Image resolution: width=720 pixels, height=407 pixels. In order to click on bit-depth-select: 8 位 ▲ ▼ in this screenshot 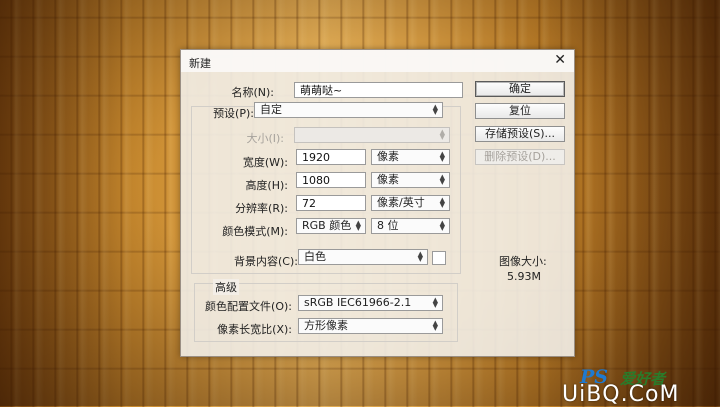, I will do `click(410, 226)`.